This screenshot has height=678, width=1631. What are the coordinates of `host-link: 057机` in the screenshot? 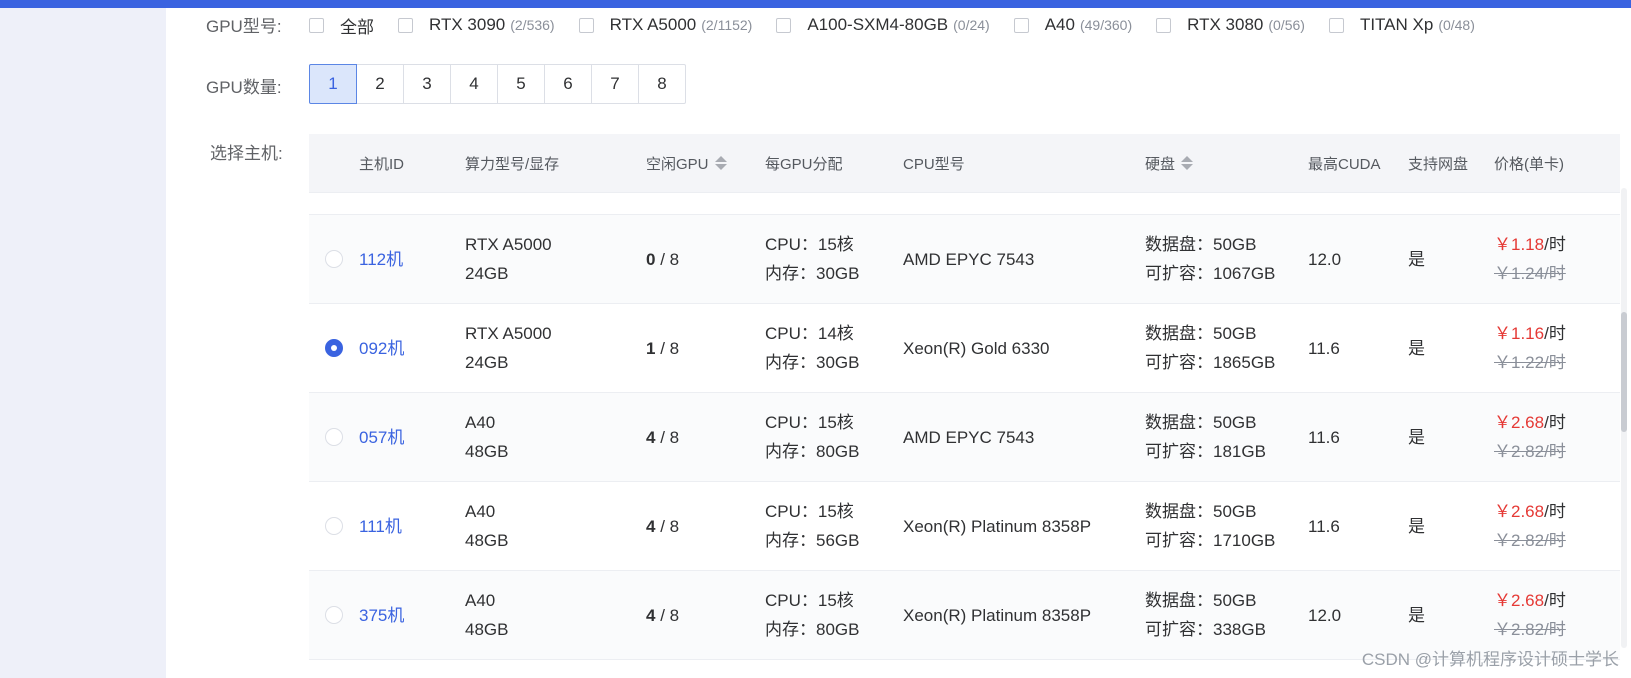 It's located at (381, 437).